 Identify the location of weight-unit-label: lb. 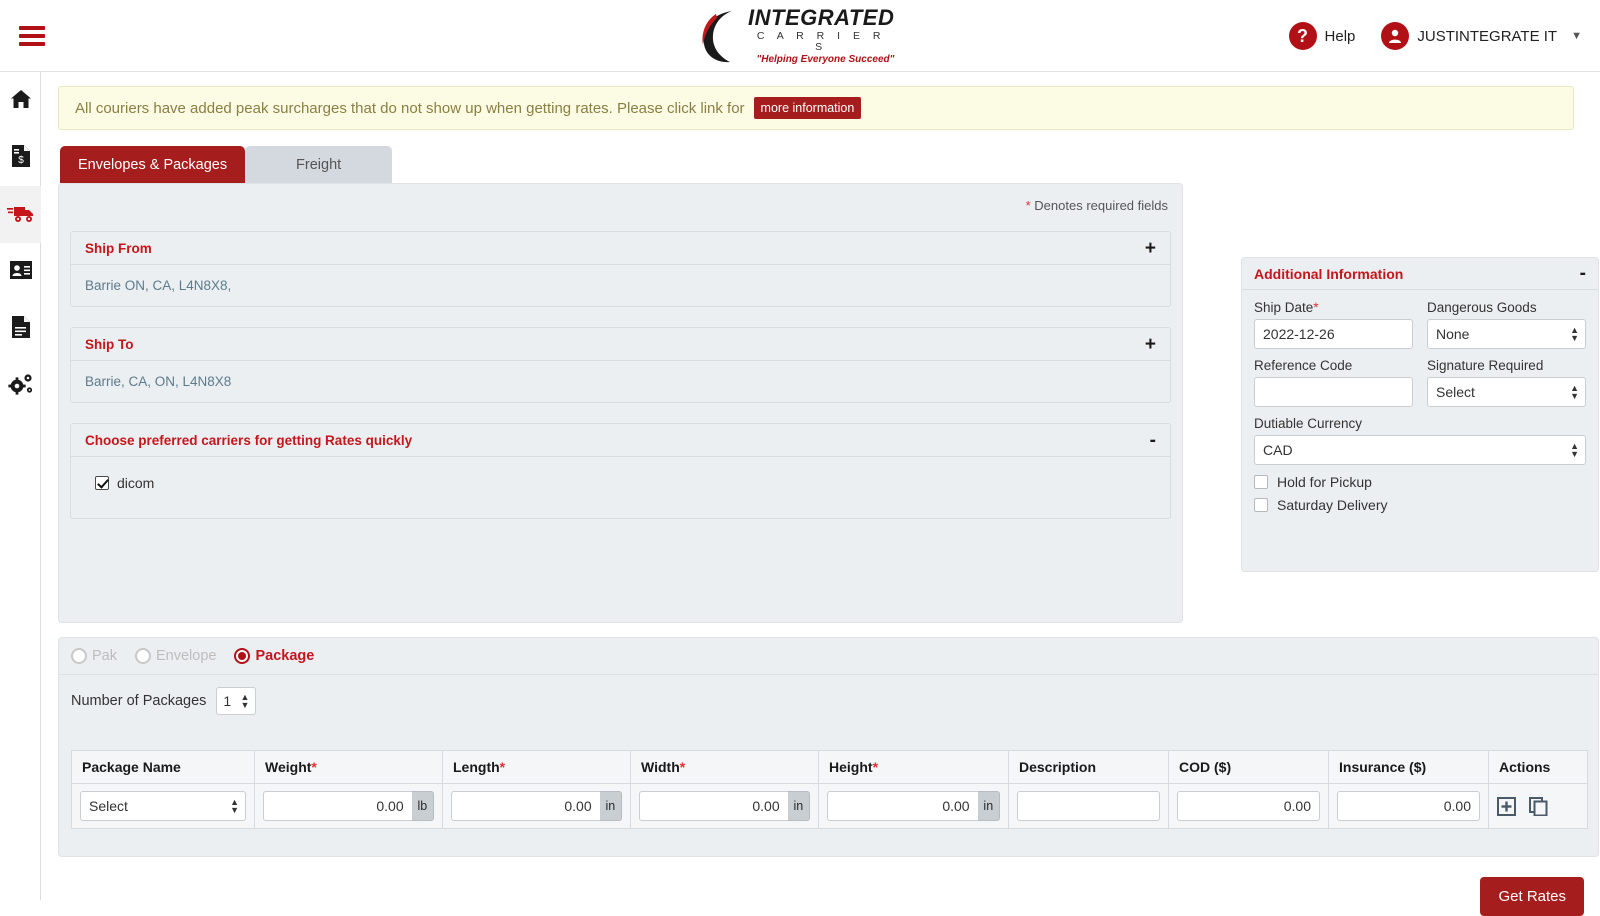
(422, 806).